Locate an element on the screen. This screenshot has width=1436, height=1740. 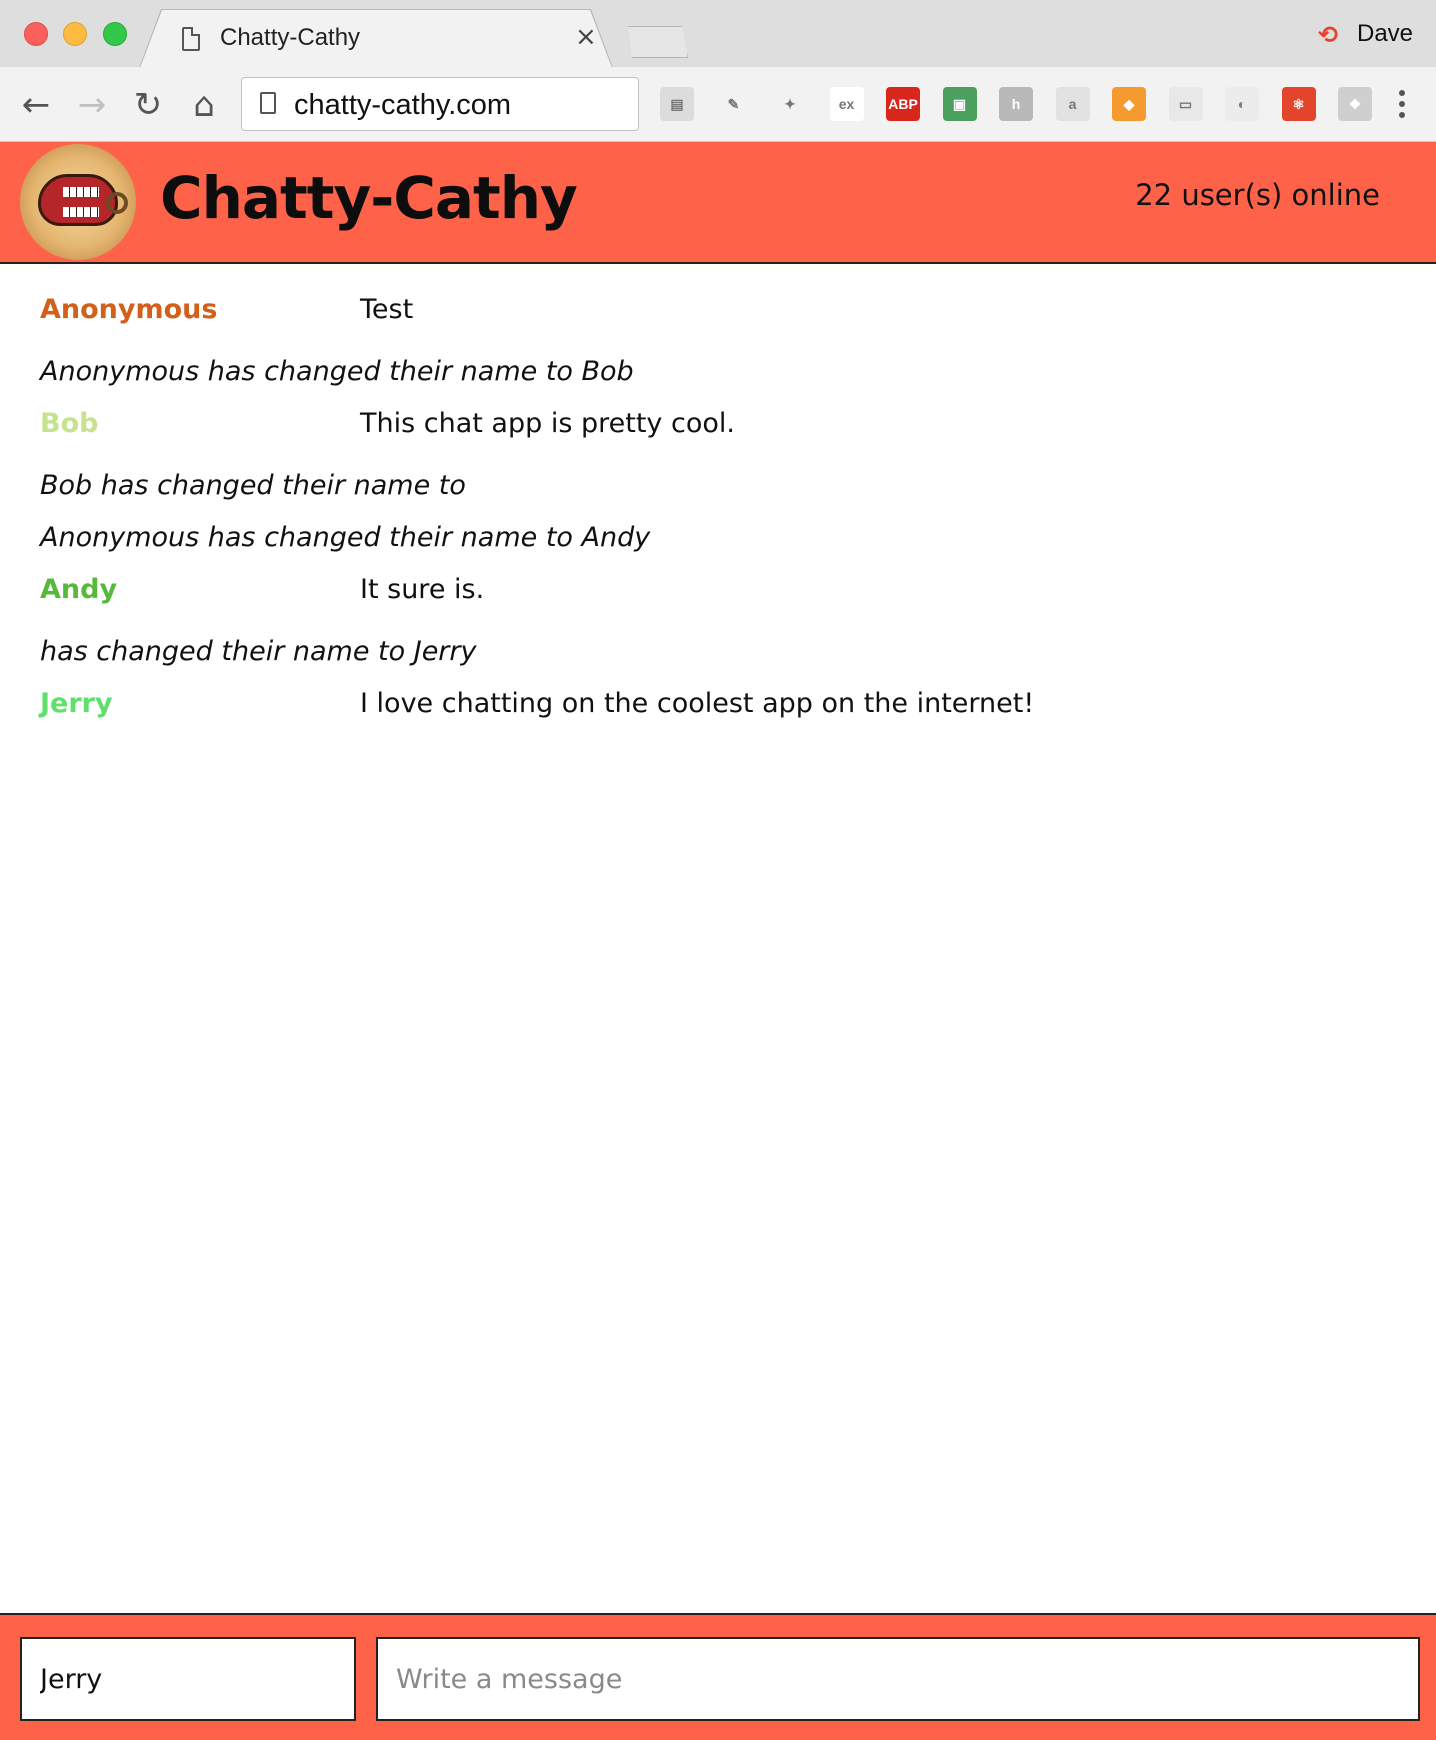
notice-text: Anonymous has changed their name to Bob is located at coordinates (337, 371).